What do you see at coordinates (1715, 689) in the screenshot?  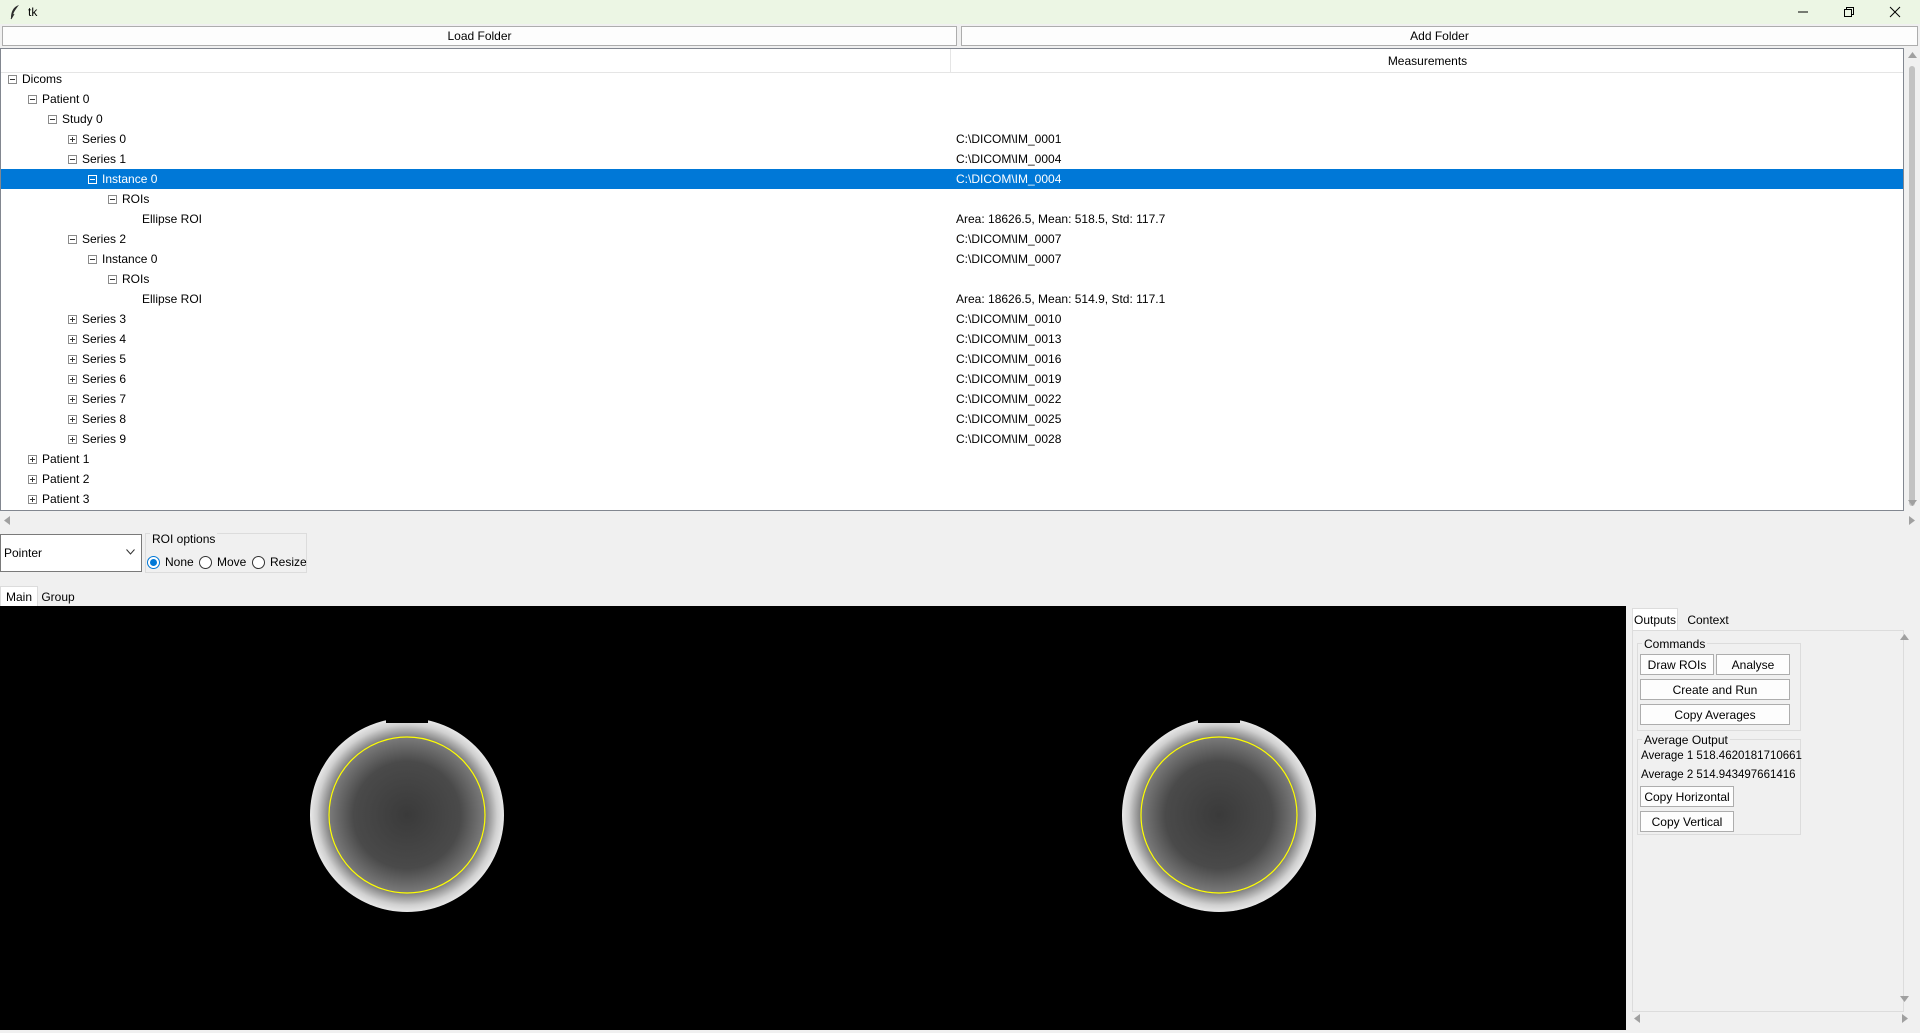 I see `create-and-run-button: Create and Run` at bounding box center [1715, 689].